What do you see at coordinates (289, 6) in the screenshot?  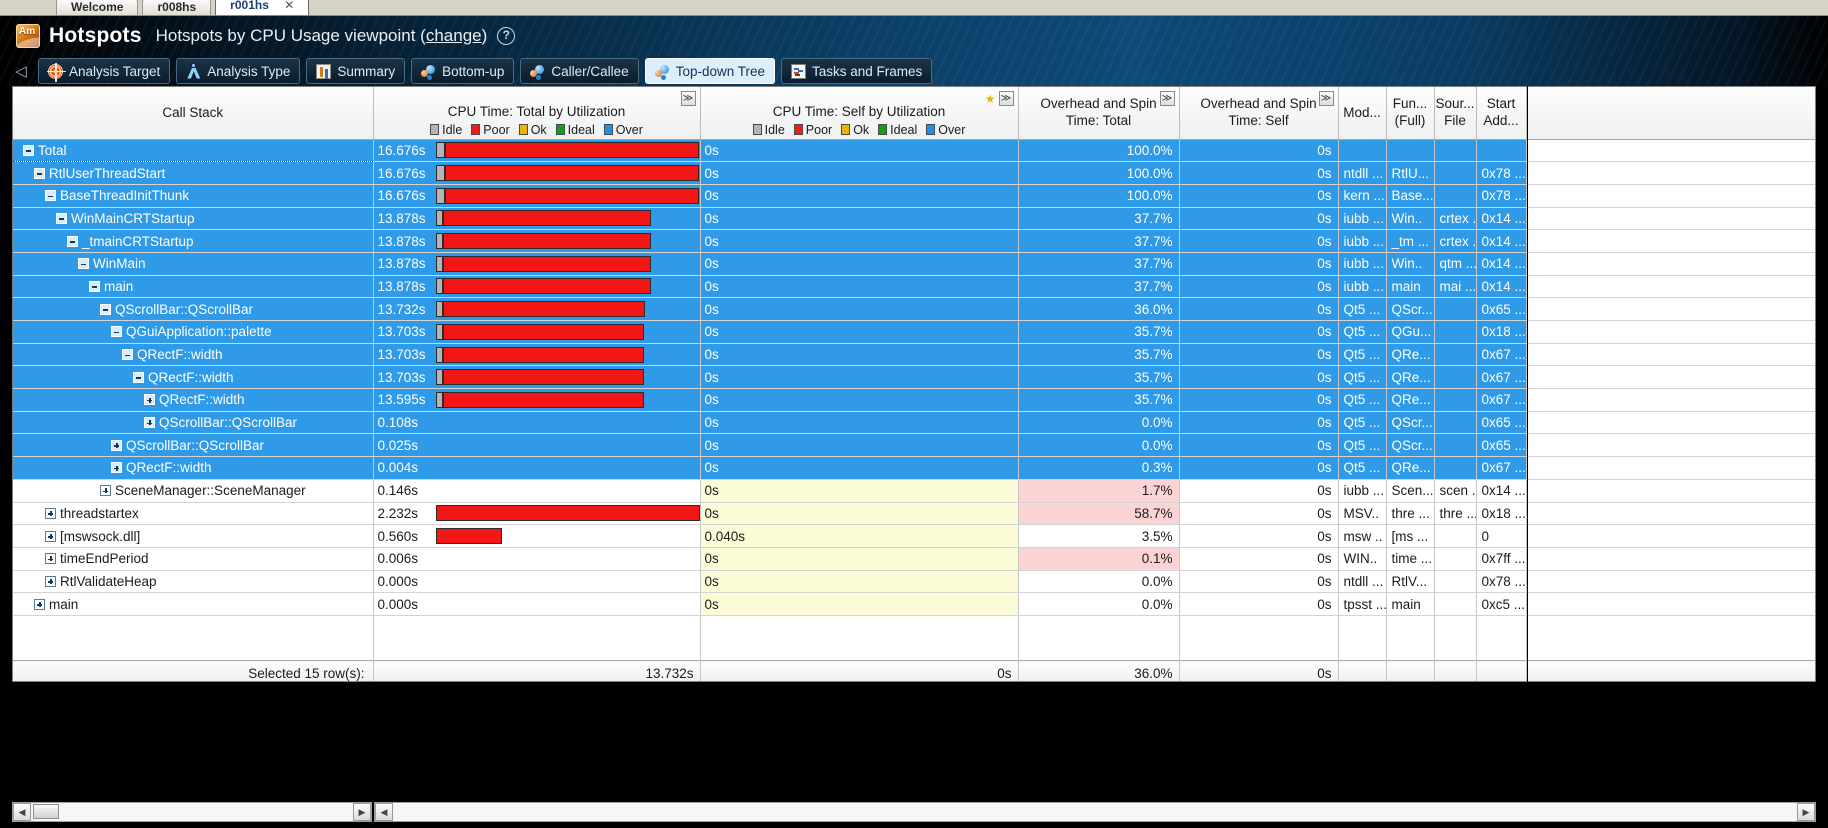 I see `close-icon: ✕` at bounding box center [289, 6].